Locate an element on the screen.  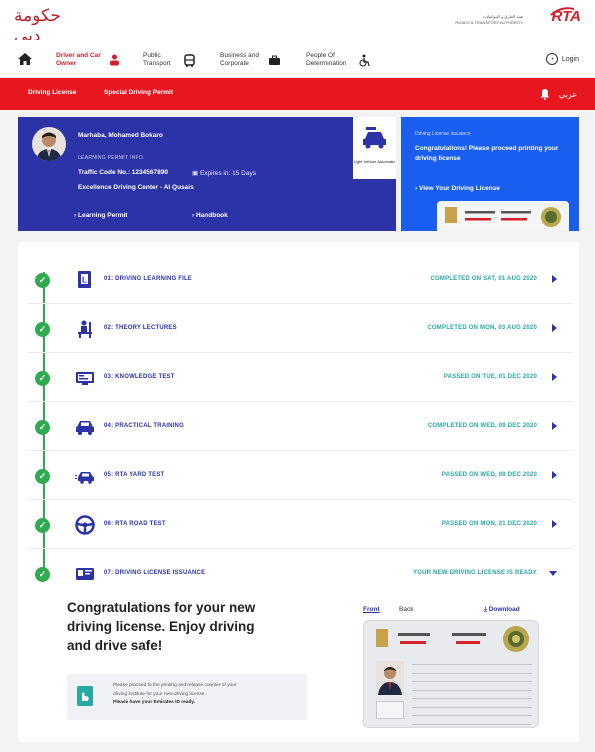
login-label: Login is located at coordinates (570, 59).